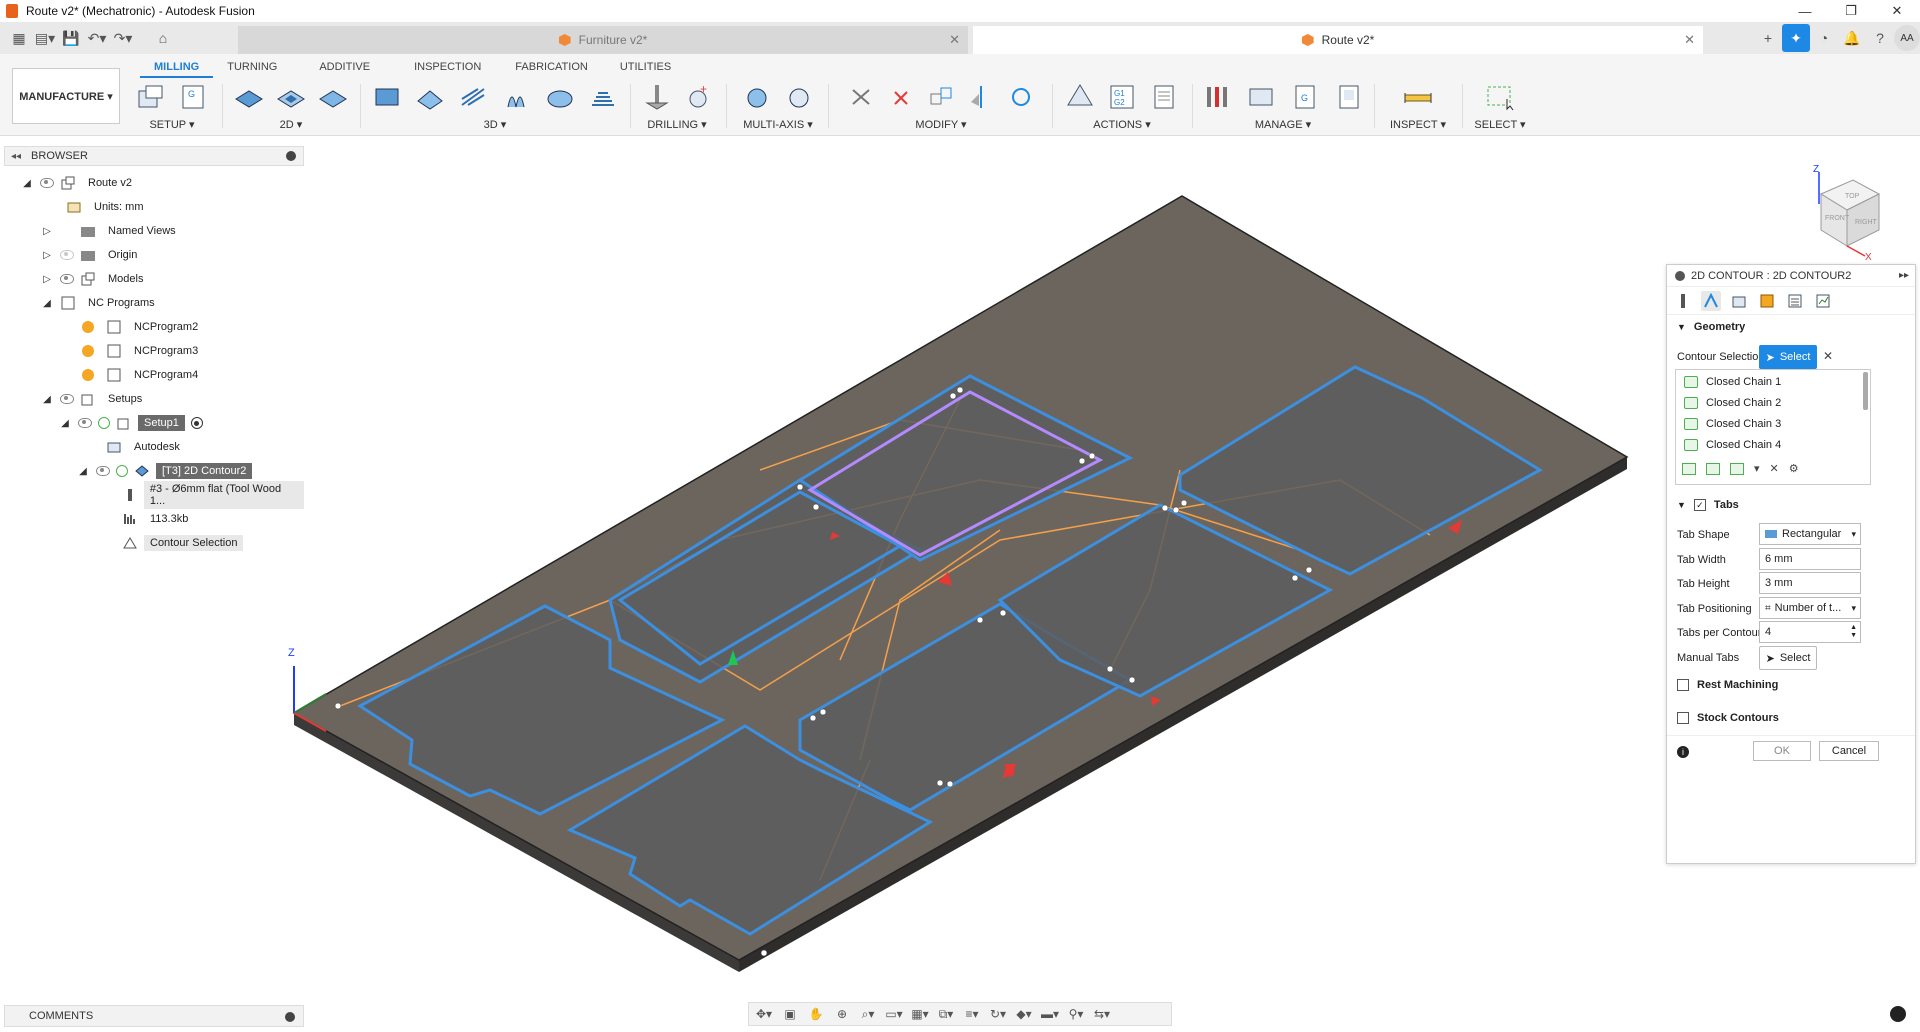 The width and height of the screenshot is (1920, 1032). Describe the element at coordinates (143, 447) in the screenshot. I see `tree-node-autodesk: Autodesk` at that location.